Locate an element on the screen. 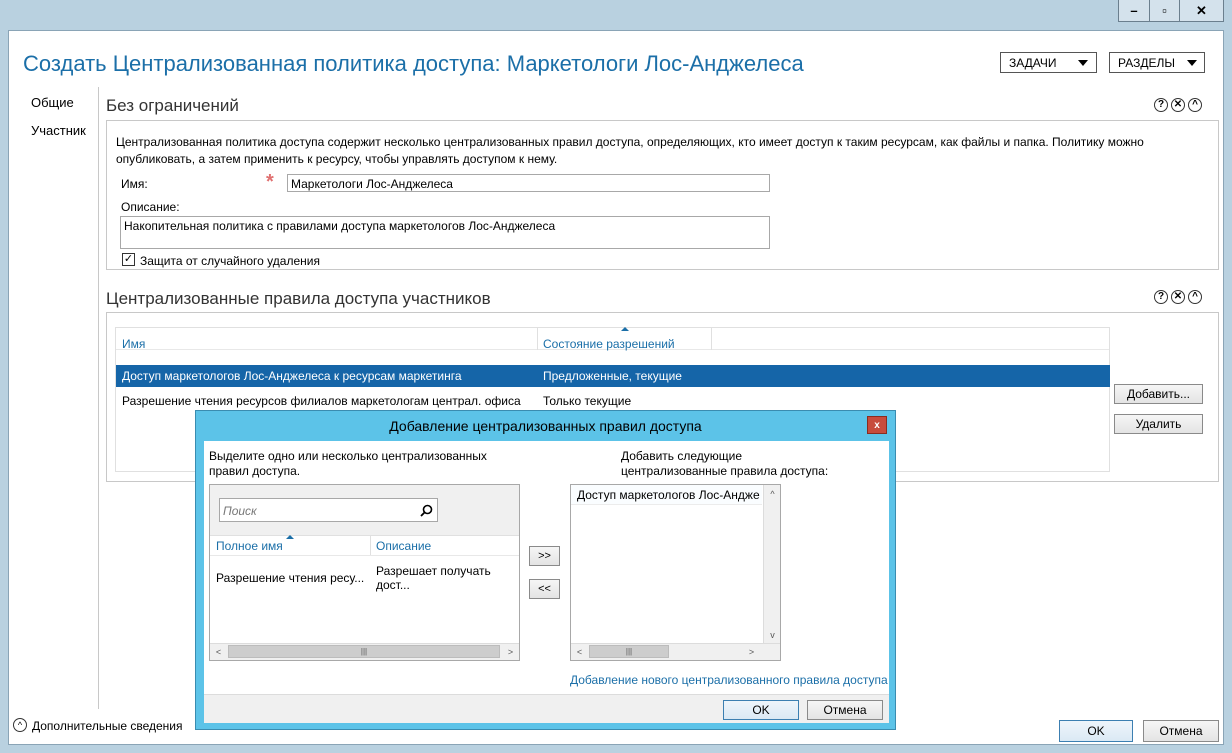 The height and width of the screenshot is (753, 1232). general-section-icons: ? ✕ ^ is located at coordinates (1178, 105).